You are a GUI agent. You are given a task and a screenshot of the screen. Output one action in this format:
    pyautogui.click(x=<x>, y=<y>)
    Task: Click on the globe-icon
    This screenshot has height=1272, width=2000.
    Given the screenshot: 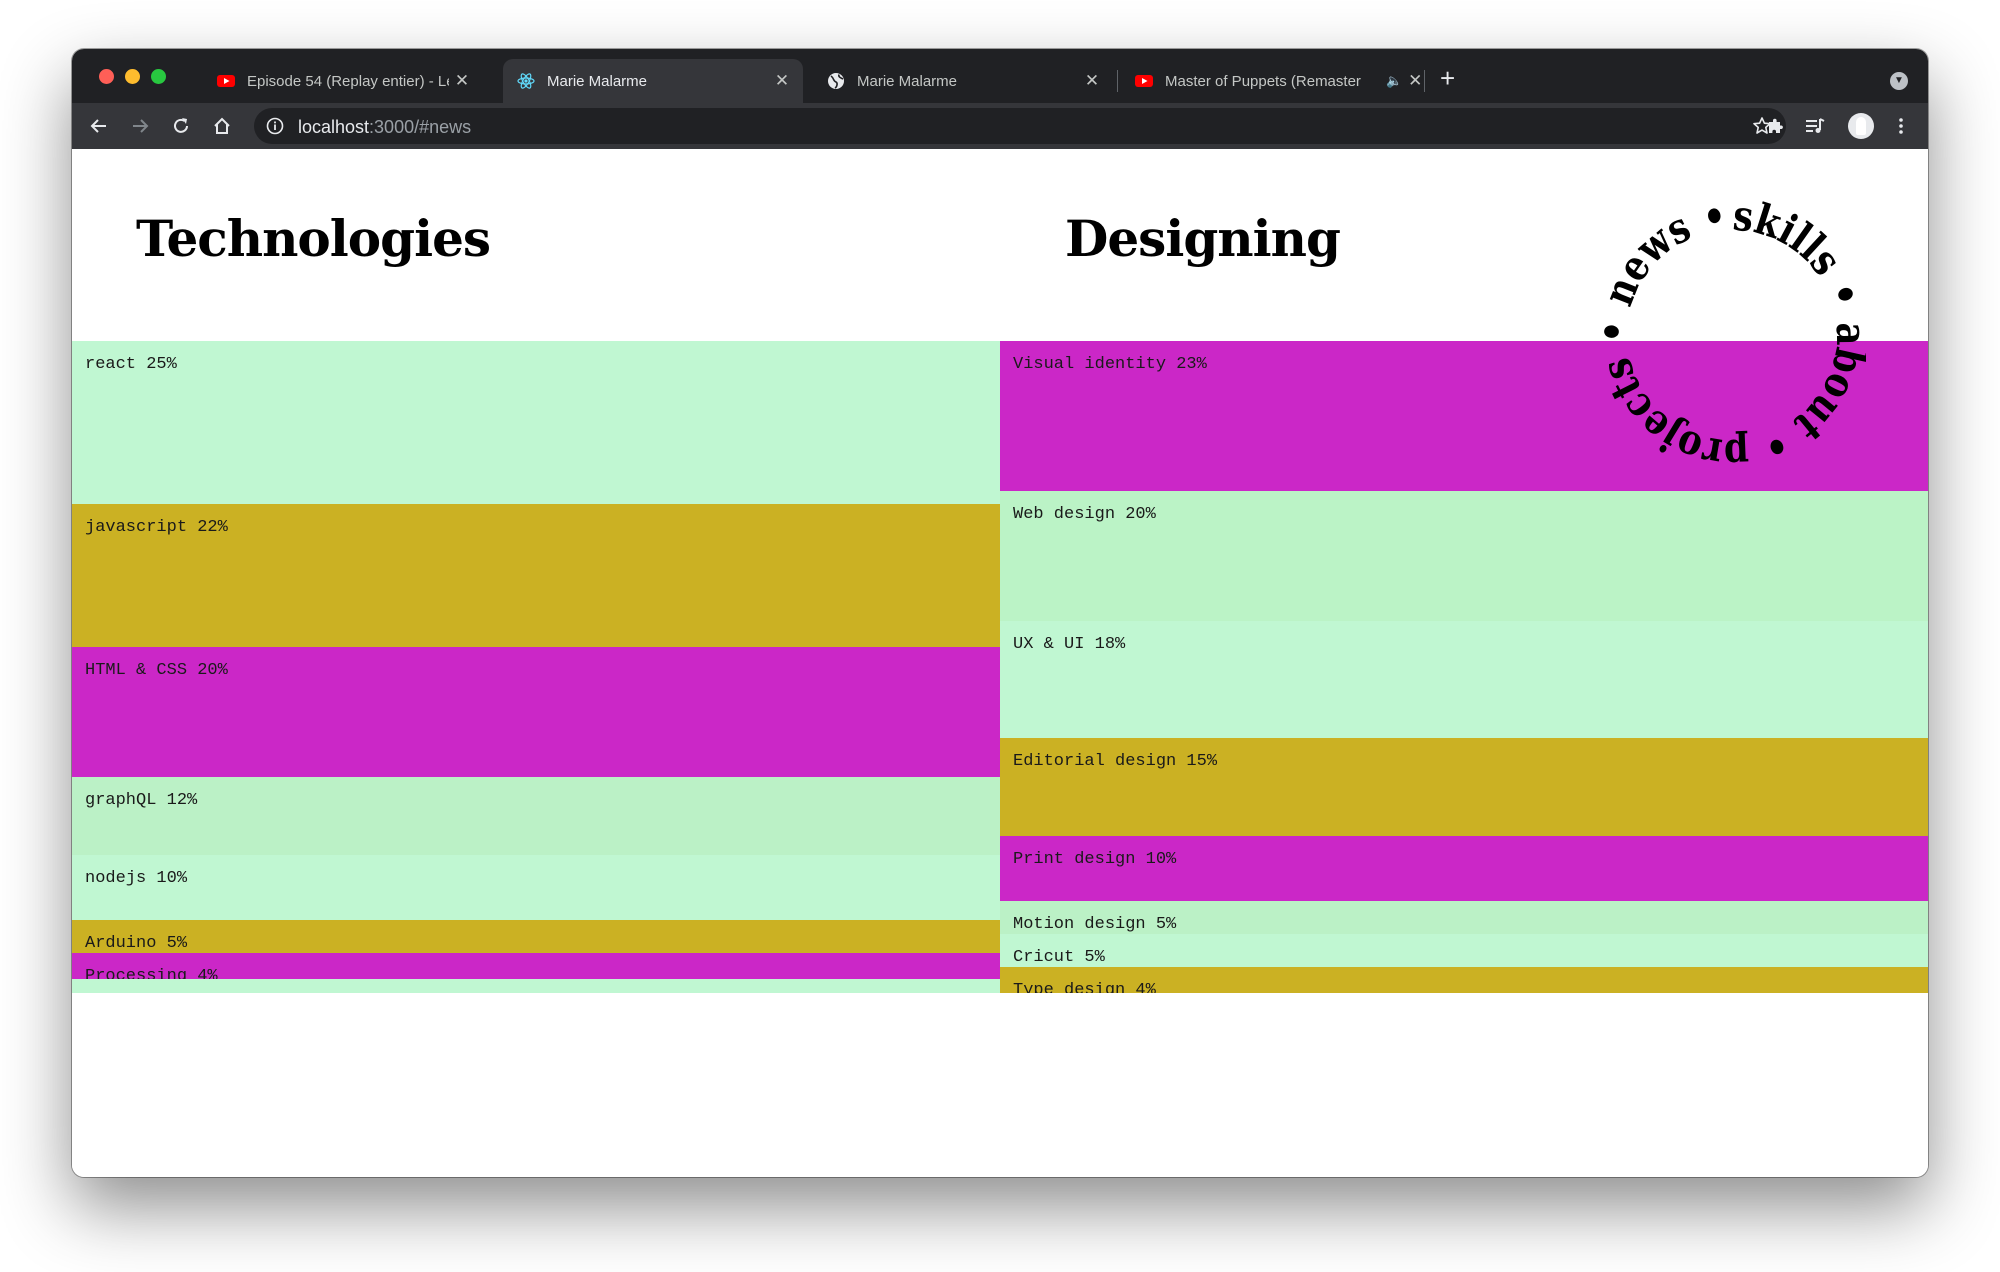 What is the action you would take?
    pyautogui.click(x=836, y=81)
    